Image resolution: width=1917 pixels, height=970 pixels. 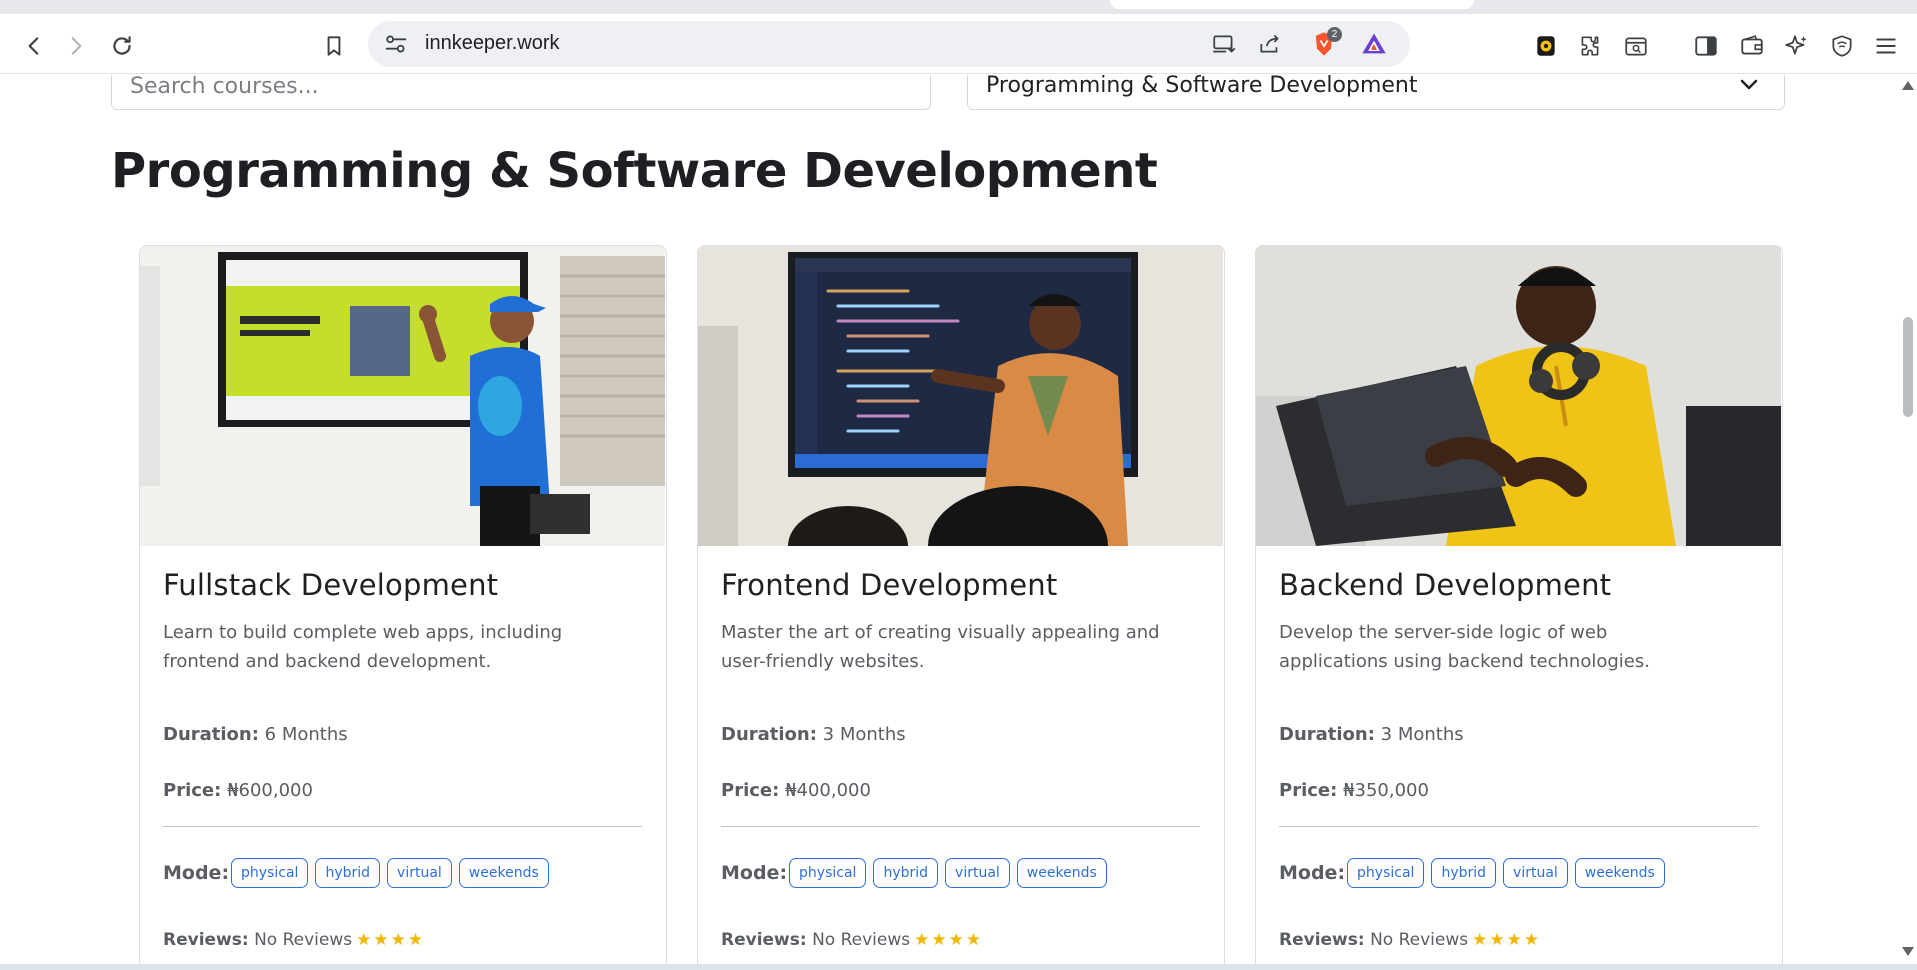 I want to click on browser-toolbar: innkeeper.work 2, so click(x=958, y=44).